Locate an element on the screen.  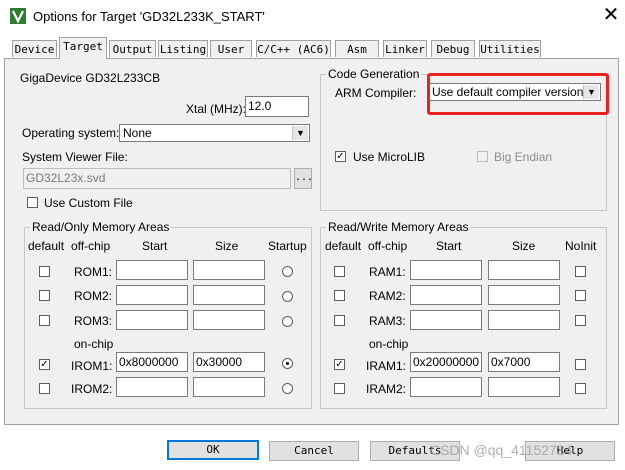
tab-listing: Listing is located at coordinates (183, 48).